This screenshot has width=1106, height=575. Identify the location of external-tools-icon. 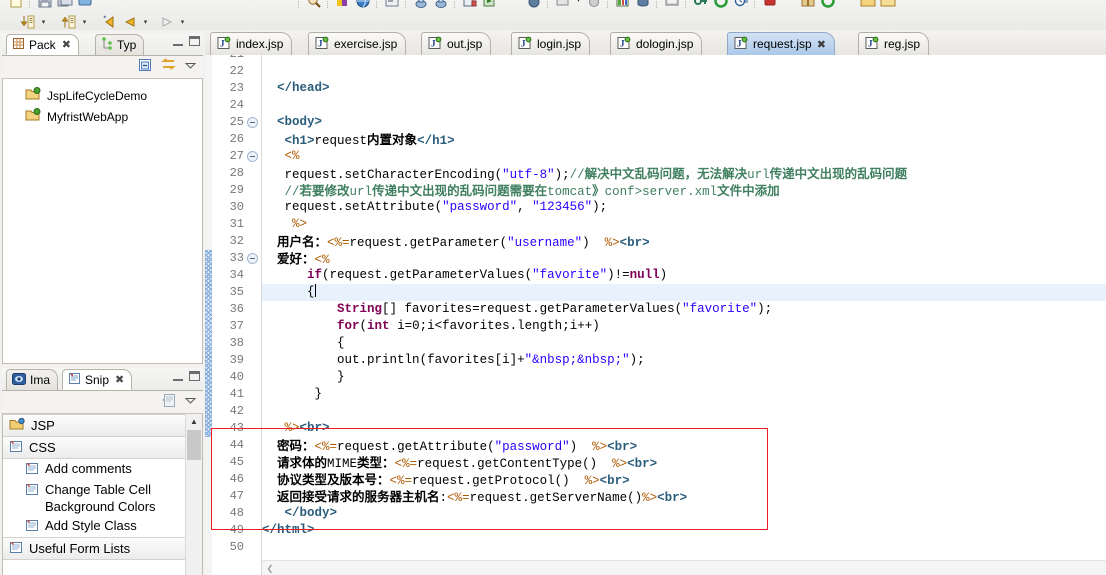
(672, 4).